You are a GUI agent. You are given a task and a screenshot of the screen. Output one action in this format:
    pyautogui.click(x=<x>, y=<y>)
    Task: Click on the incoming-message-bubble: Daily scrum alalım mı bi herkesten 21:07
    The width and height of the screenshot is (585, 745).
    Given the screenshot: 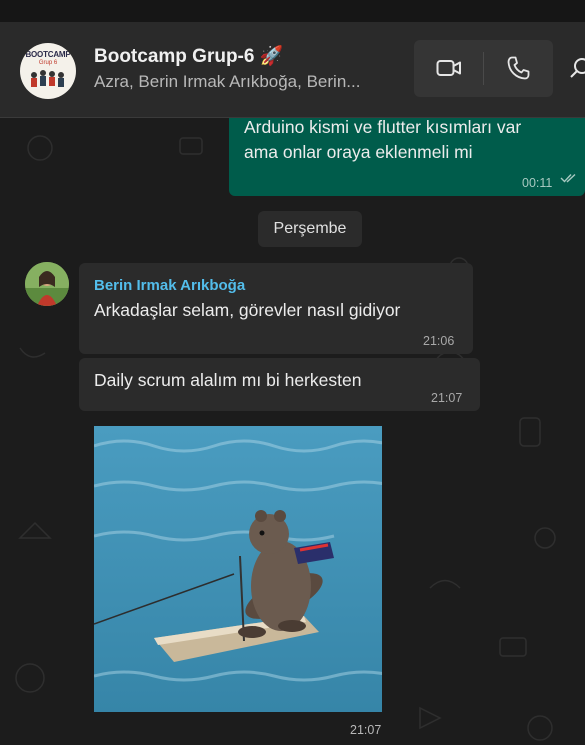 What is the action you would take?
    pyautogui.click(x=279, y=384)
    